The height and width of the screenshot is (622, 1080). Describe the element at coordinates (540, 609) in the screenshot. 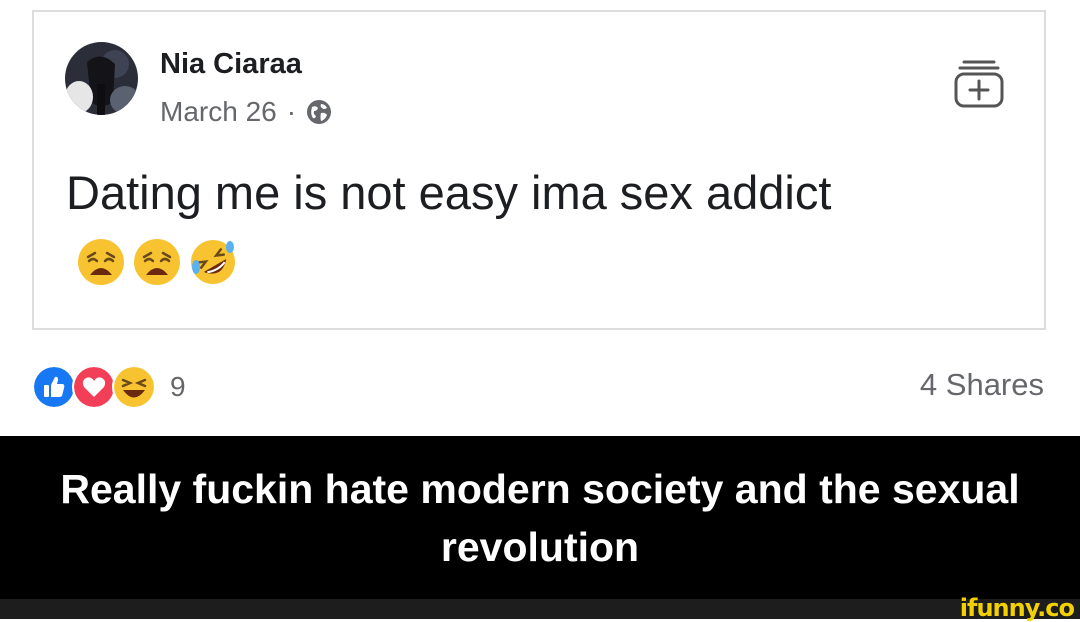

I see `footer-bar` at that location.